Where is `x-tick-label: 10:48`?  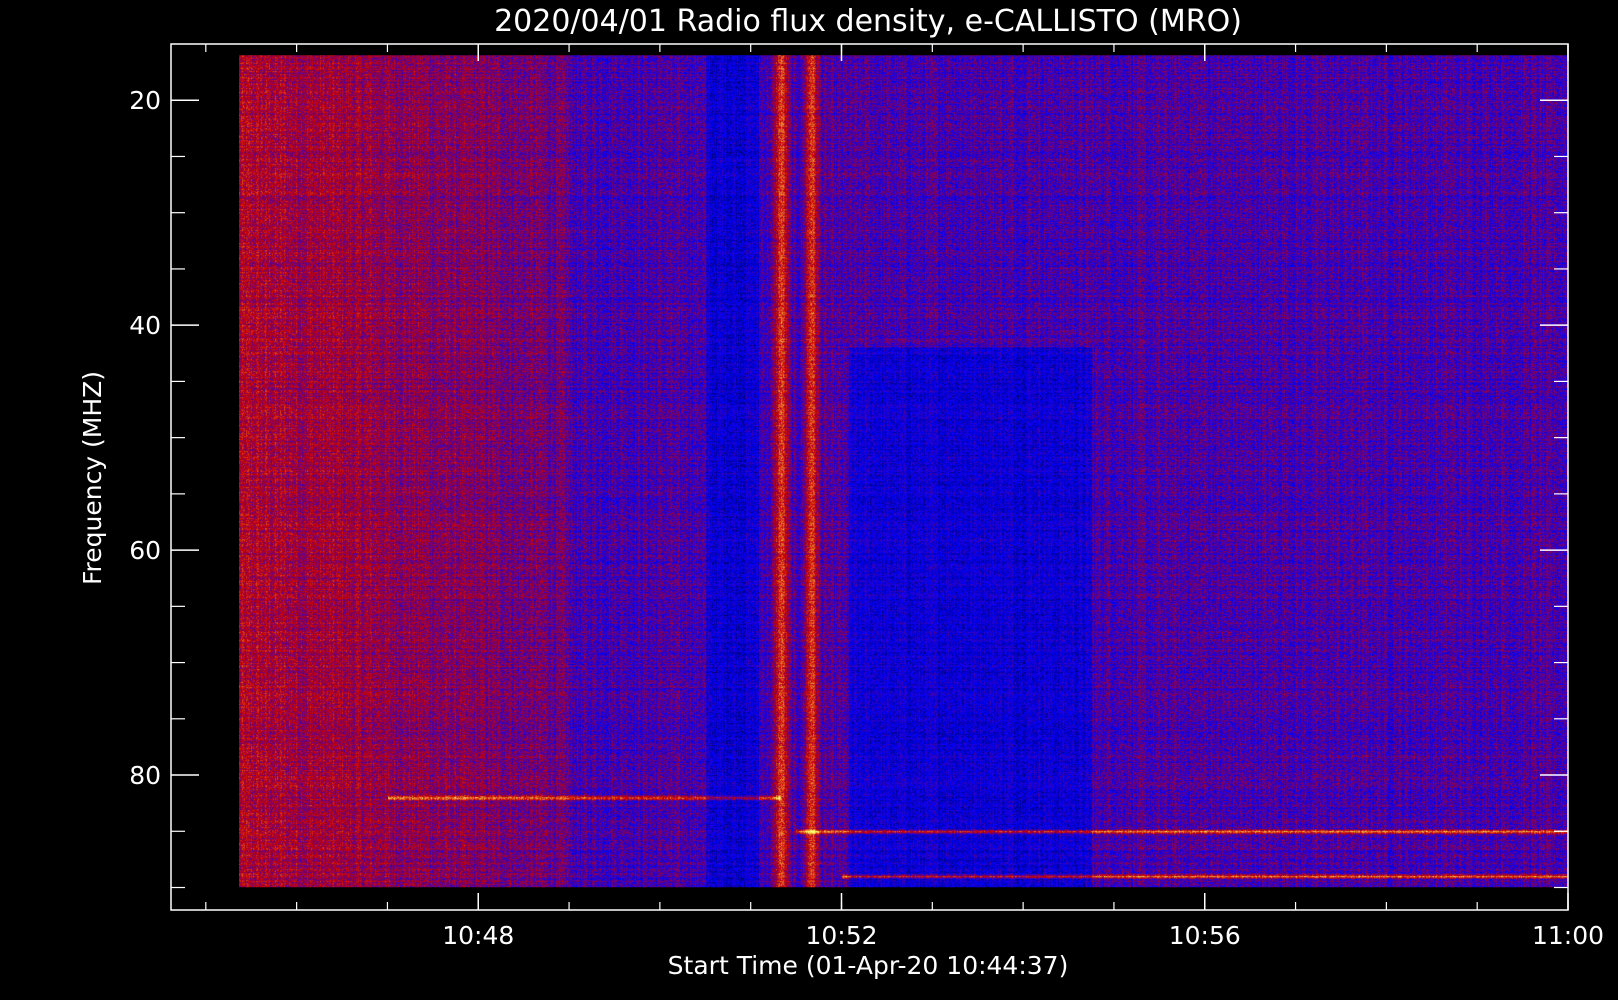 x-tick-label: 10:48 is located at coordinates (478, 935).